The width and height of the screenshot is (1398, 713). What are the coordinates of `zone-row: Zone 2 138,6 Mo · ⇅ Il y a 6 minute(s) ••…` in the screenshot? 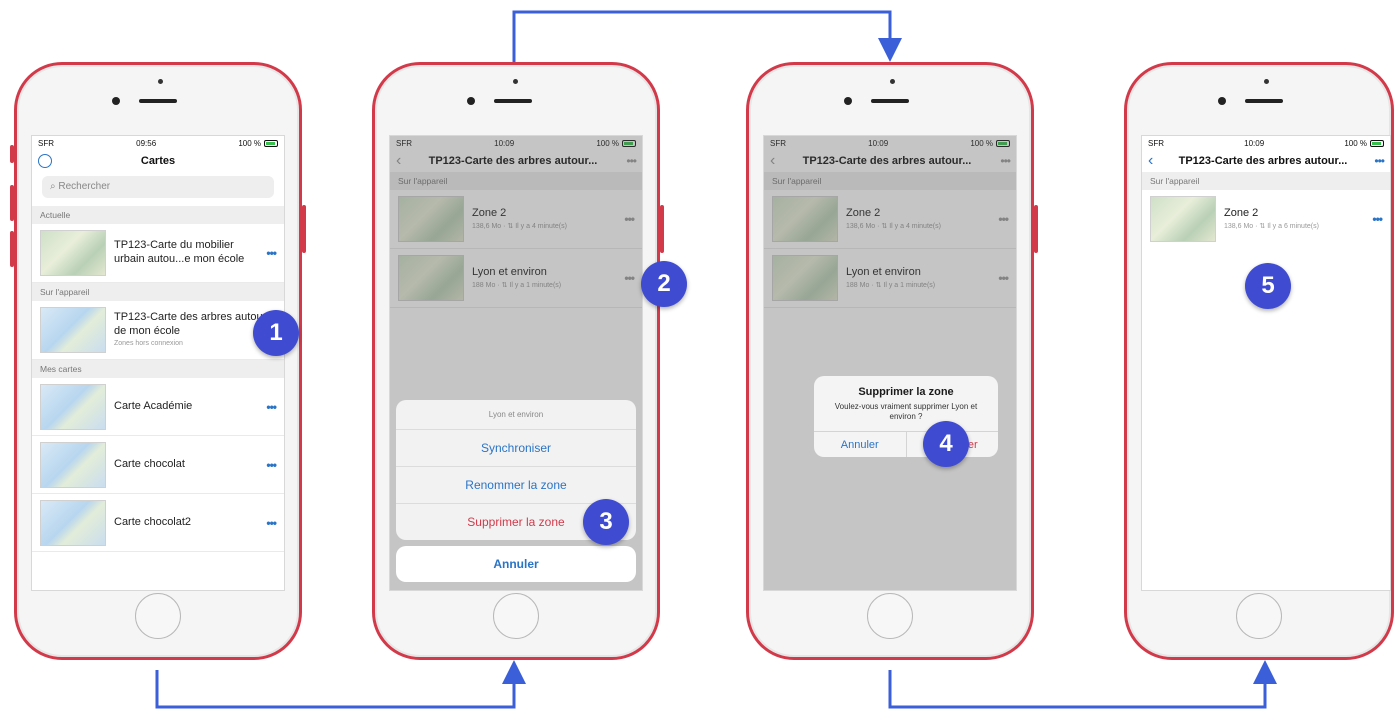 It's located at (1266, 219).